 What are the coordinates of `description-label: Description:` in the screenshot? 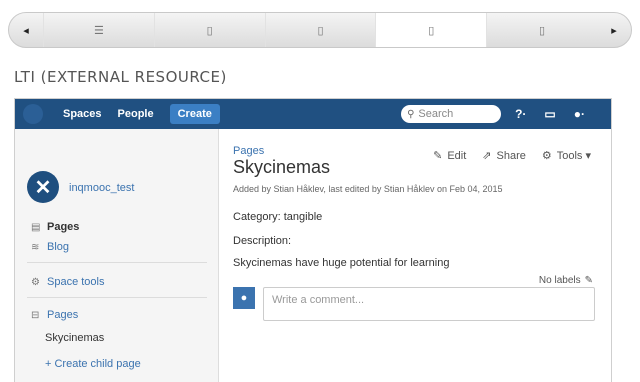 It's located at (262, 241).